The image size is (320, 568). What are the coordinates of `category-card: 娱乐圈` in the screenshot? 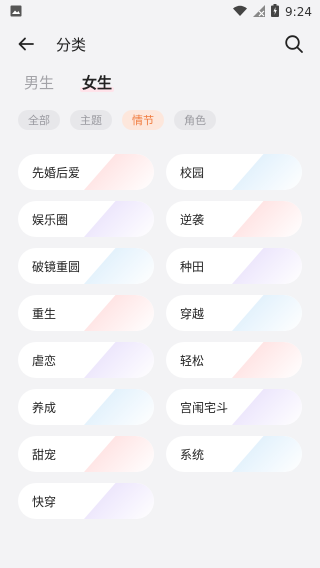 It's located at (86, 219).